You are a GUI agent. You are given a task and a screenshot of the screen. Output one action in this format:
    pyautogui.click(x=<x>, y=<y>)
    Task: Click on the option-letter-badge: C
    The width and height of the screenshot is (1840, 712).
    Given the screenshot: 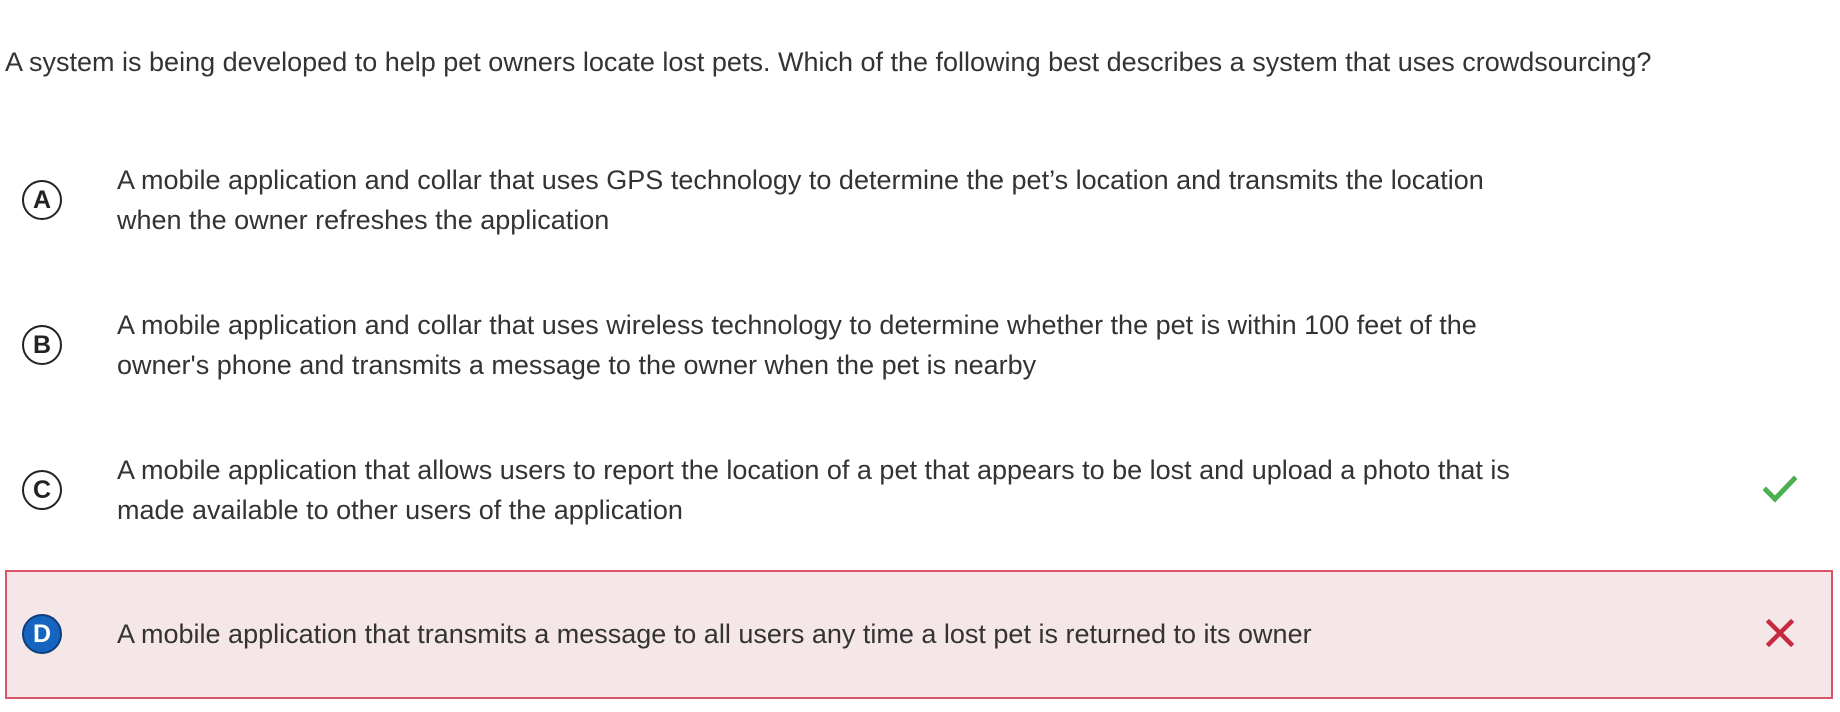 What is the action you would take?
    pyautogui.click(x=42, y=490)
    